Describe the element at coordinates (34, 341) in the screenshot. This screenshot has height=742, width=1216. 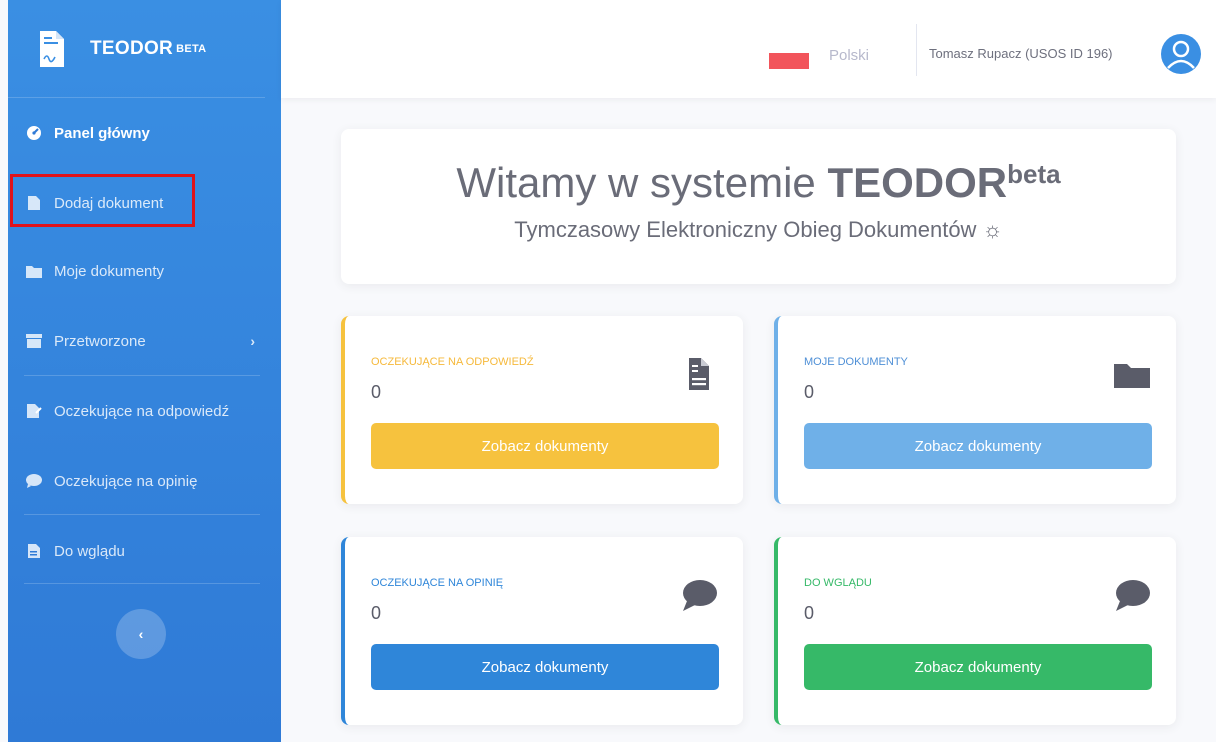
I see `archive-icon` at that location.